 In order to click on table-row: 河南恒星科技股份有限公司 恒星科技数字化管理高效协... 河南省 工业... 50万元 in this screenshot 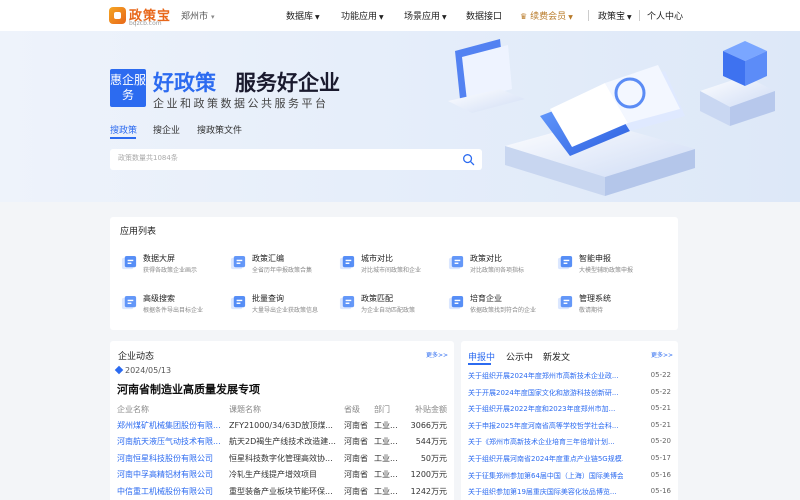, I will do `click(282, 458)`.